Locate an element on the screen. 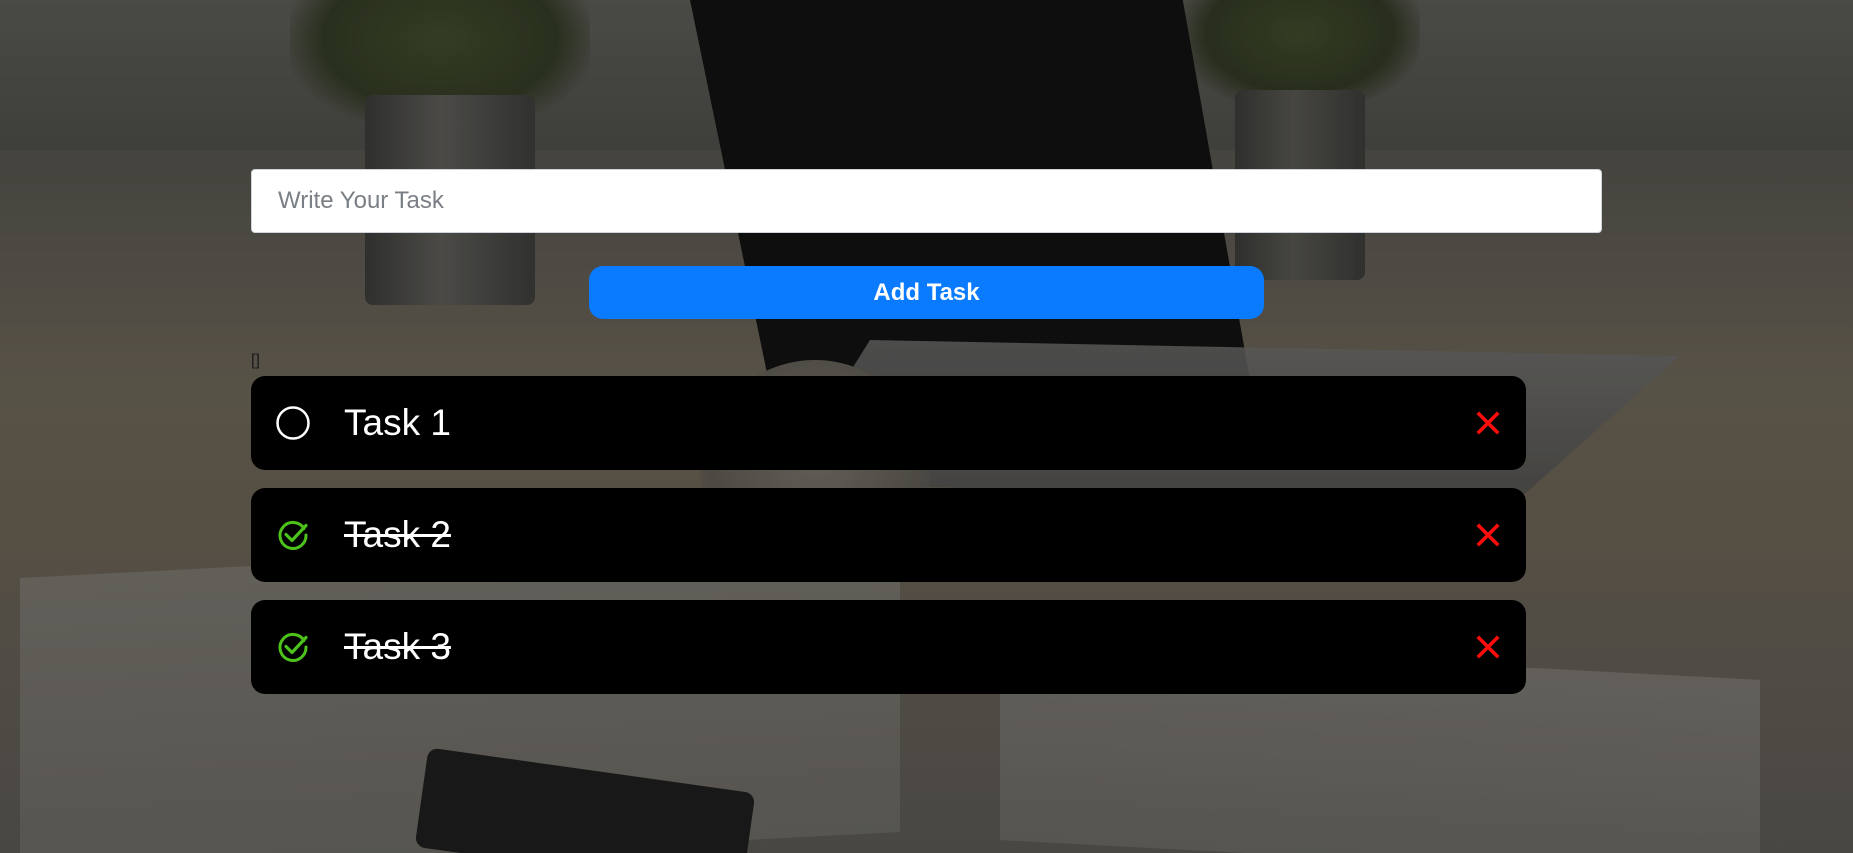  task-item: Task 2 is located at coordinates (888, 535).